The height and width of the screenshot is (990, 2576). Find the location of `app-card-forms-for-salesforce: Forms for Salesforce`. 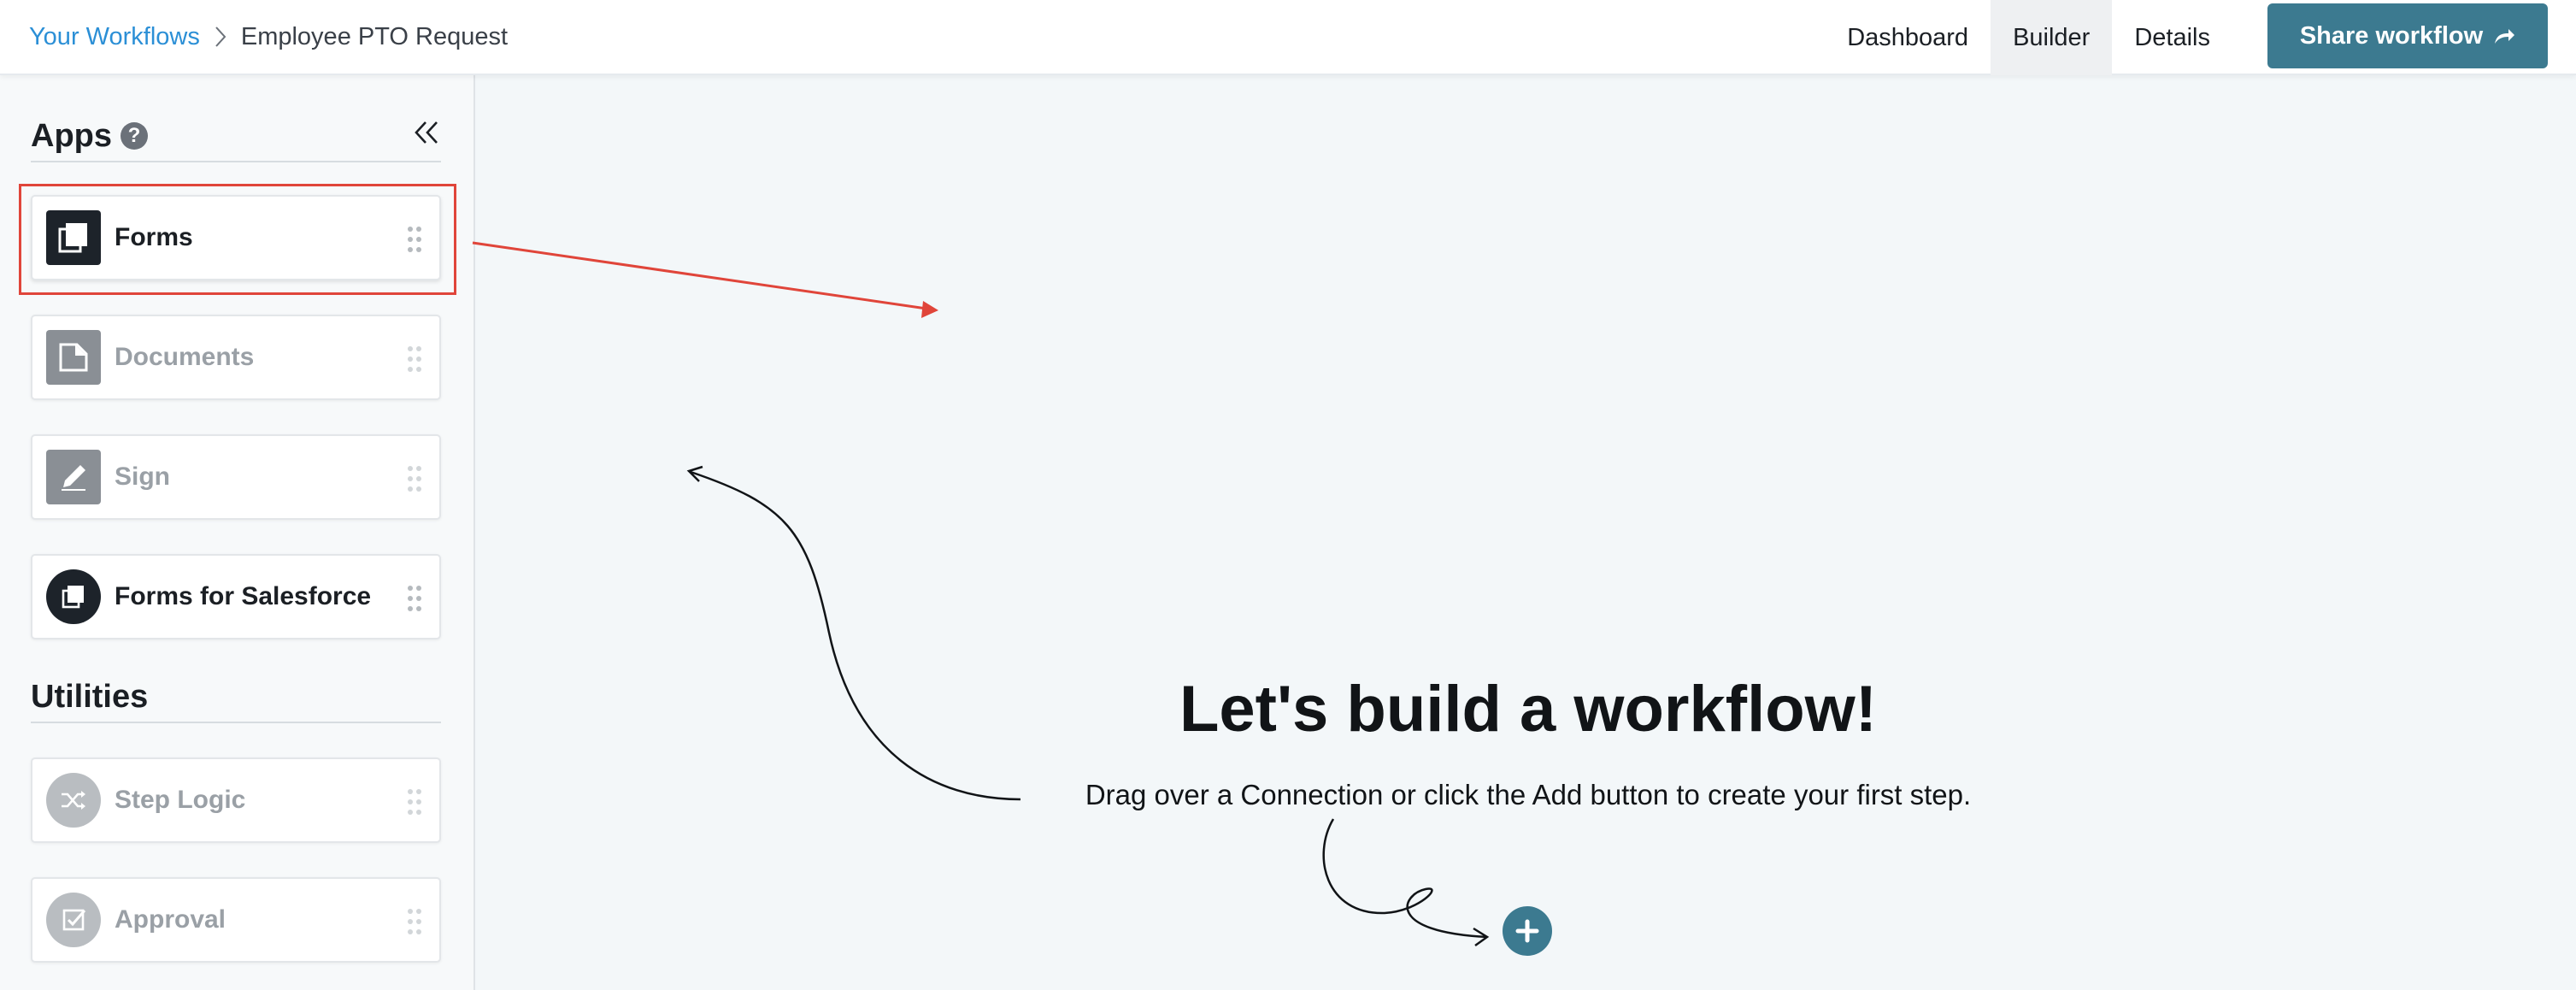

app-card-forms-for-salesforce: Forms for Salesforce is located at coordinates (236, 596).